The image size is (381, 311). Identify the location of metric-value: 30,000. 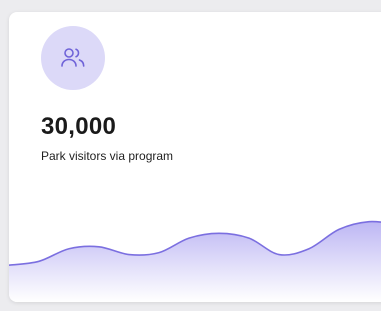
(79, 126).